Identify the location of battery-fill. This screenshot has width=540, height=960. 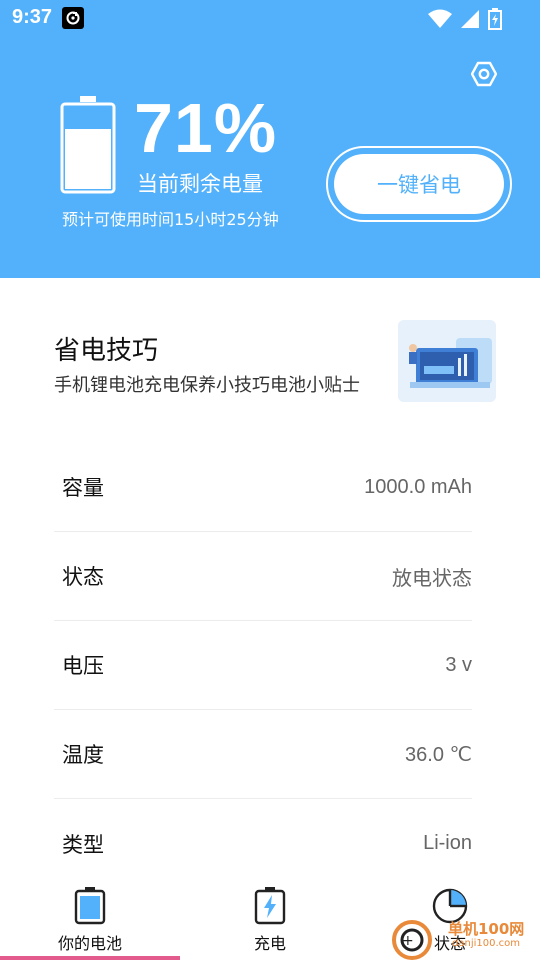
(88, 159).